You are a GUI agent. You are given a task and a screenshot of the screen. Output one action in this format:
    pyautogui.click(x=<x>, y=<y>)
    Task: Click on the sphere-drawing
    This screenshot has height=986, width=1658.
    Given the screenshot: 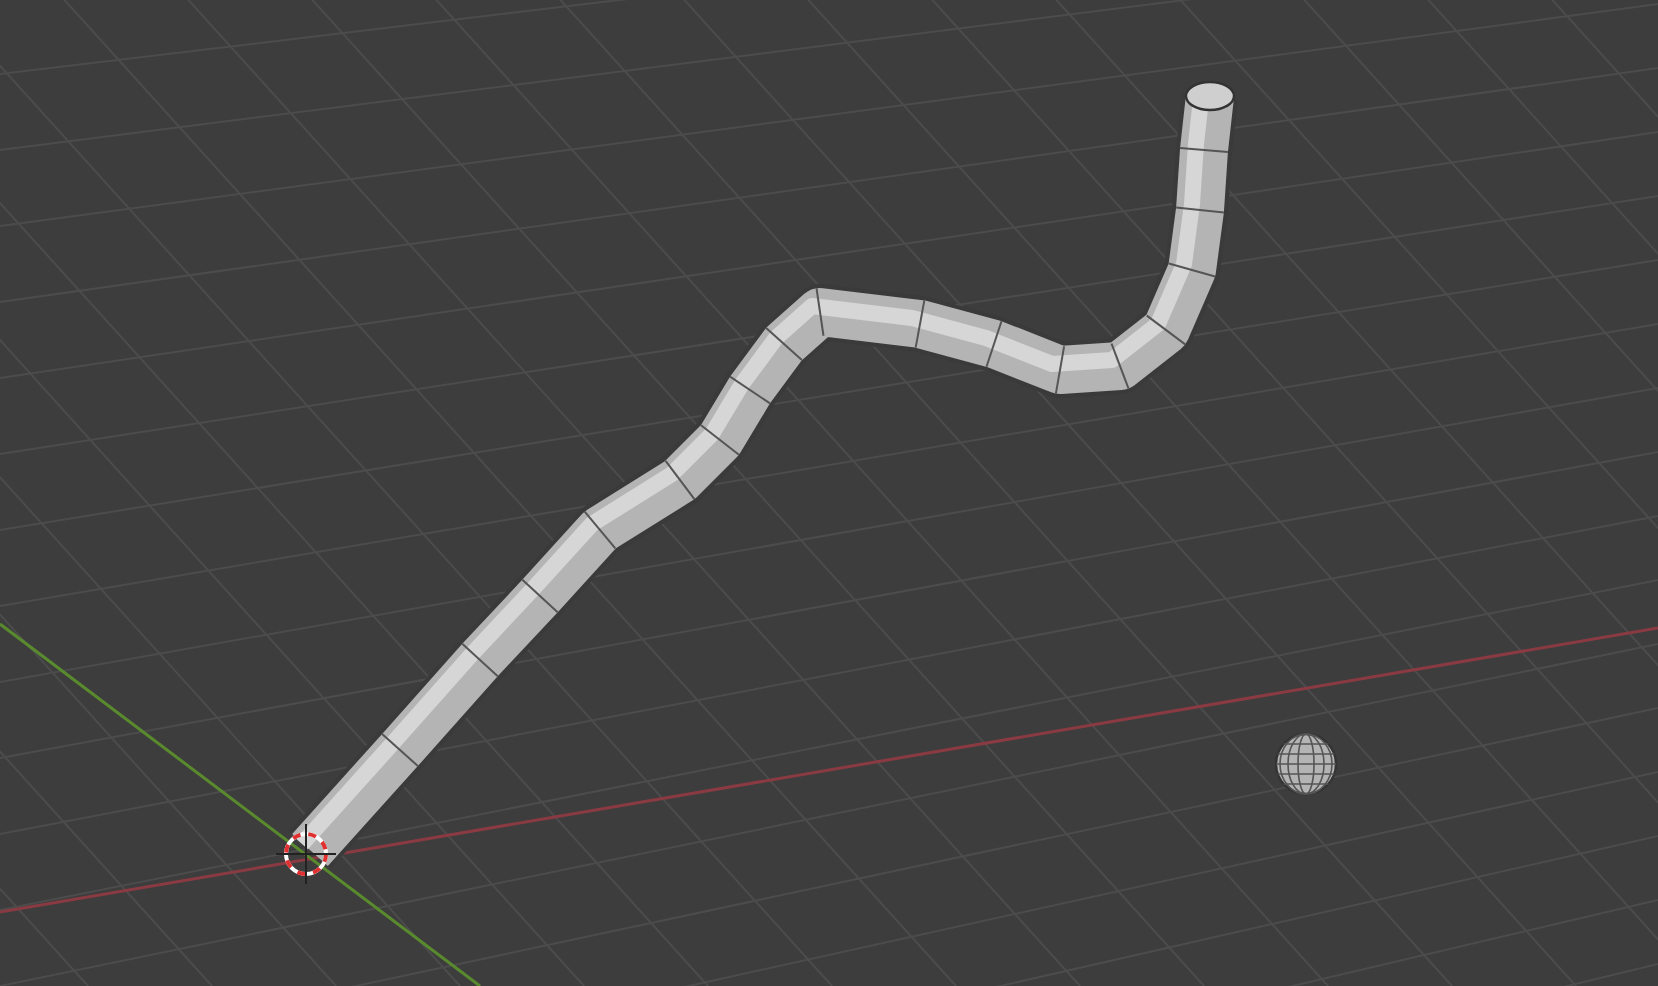 What is the action you would take?
    pyautogui.click(x=1306, y=764)
    